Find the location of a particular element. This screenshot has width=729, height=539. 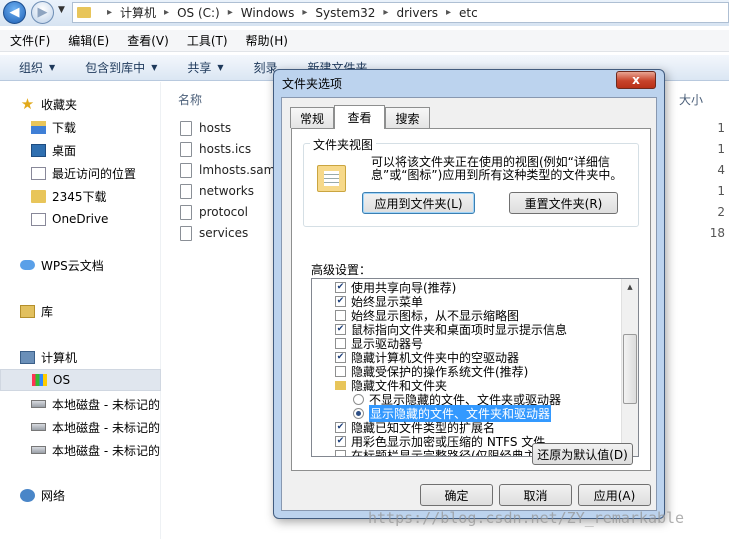

nav-downloads: 下载 is located at coordinates (80, 127).